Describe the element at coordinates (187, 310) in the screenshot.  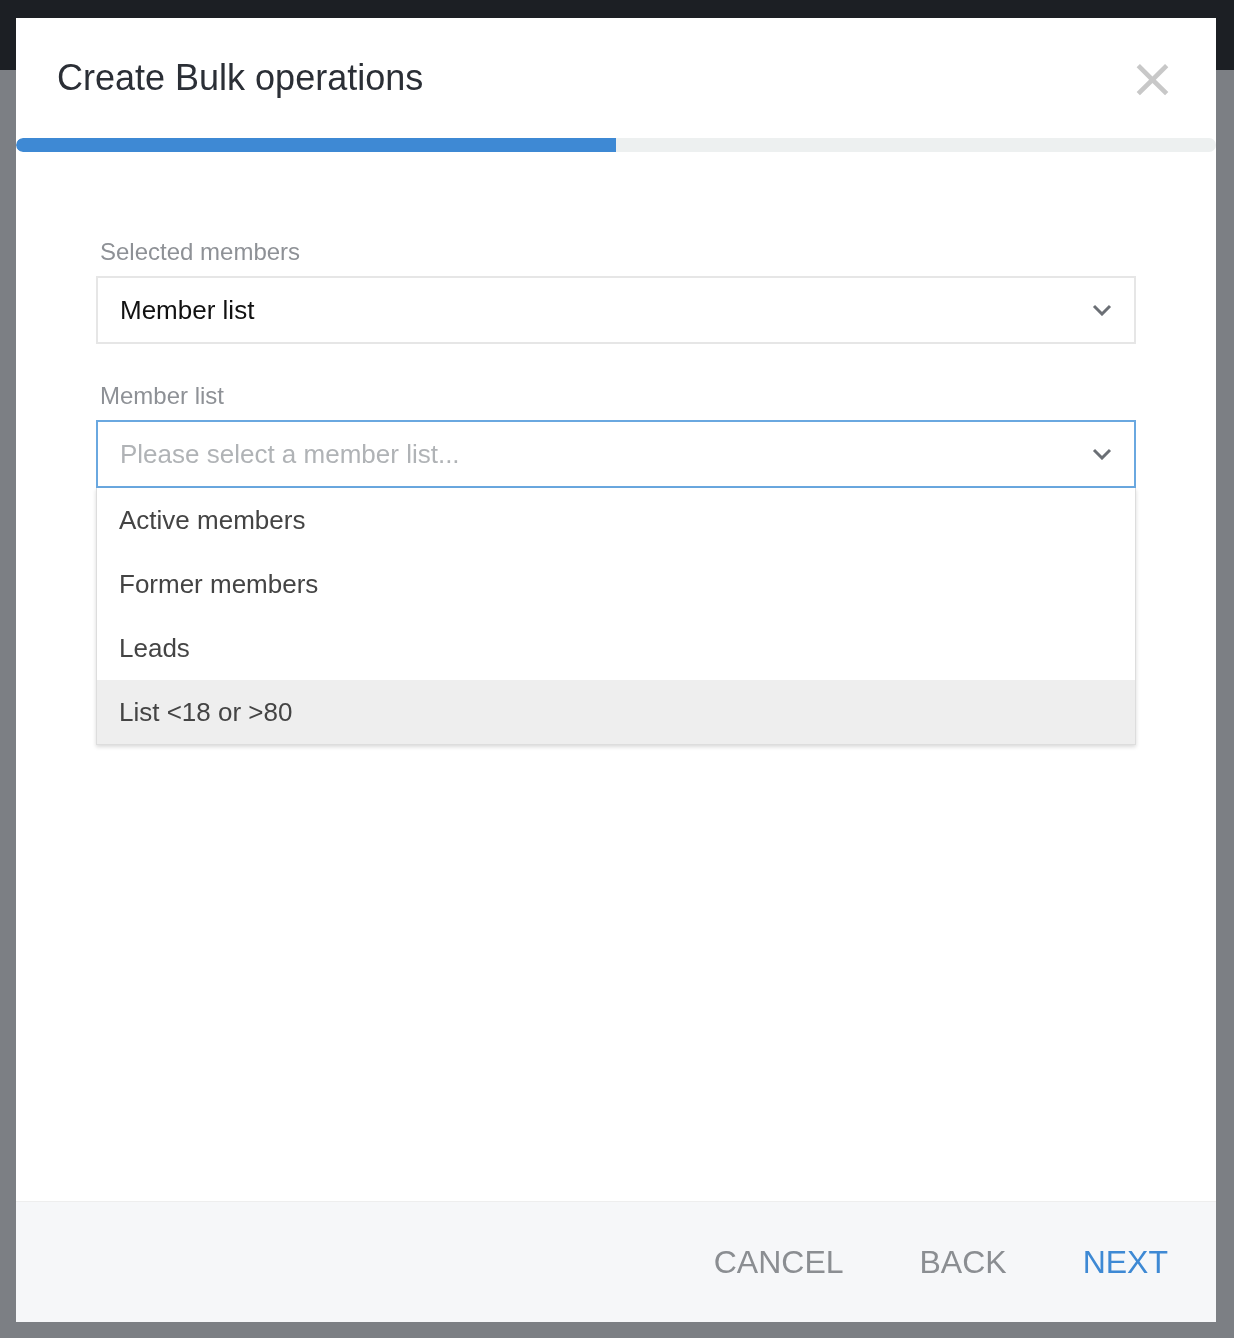
I see `dropdown-value: Member list` at that location.